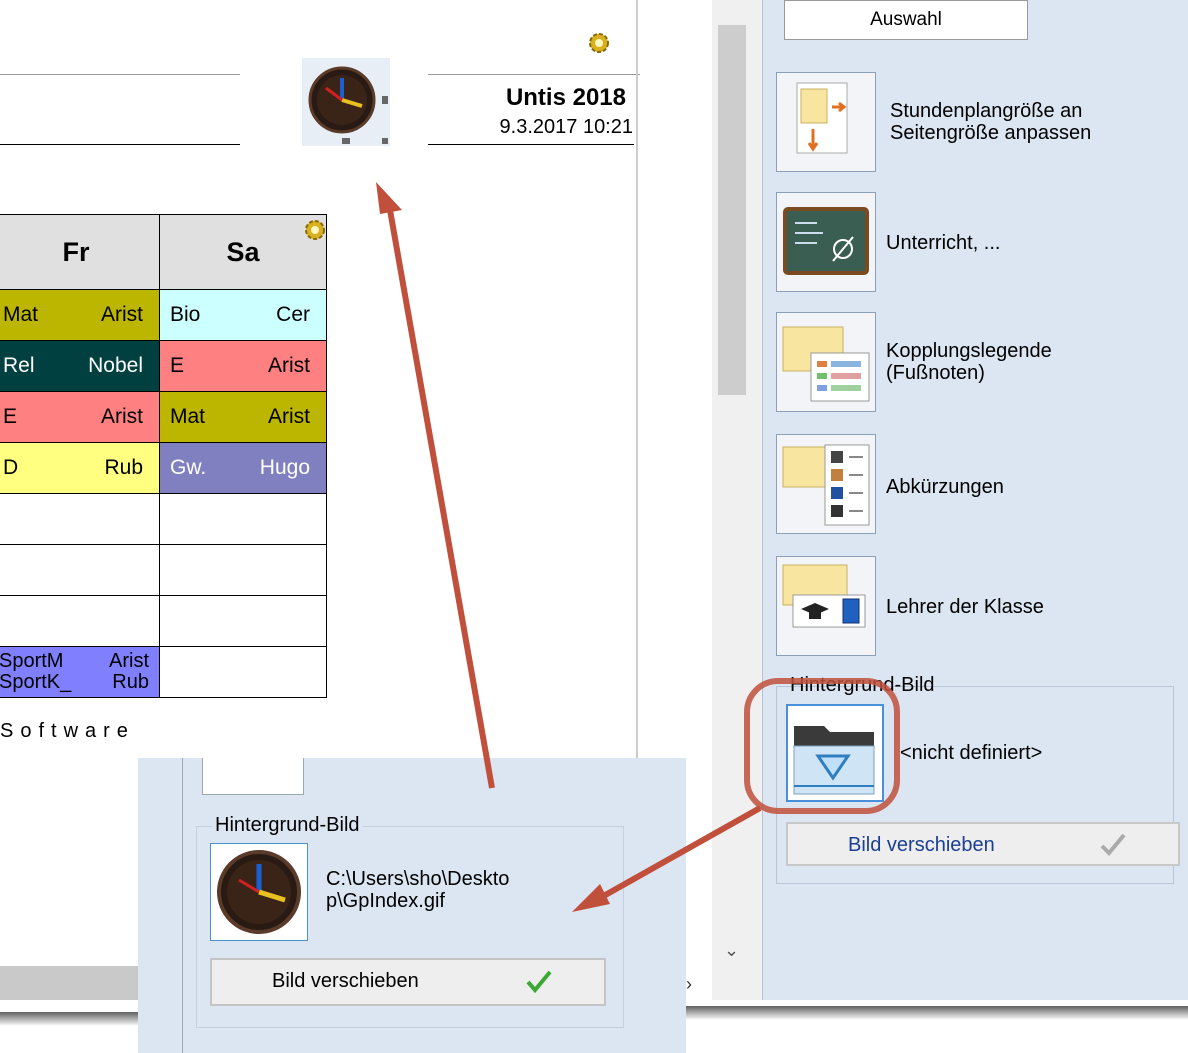 The image size is (1188, 1053). I want to click on arrow-up, so click(441, 499).